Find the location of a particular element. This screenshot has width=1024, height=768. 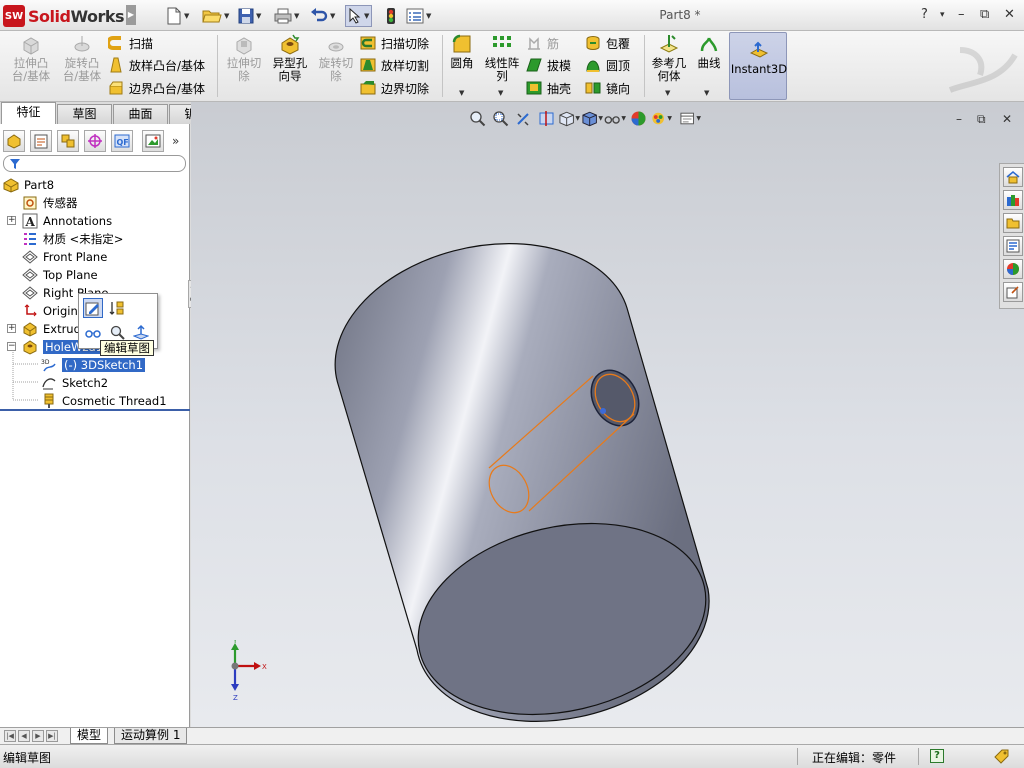

new-document-button: ▼ is located at coordinates (177, 16).